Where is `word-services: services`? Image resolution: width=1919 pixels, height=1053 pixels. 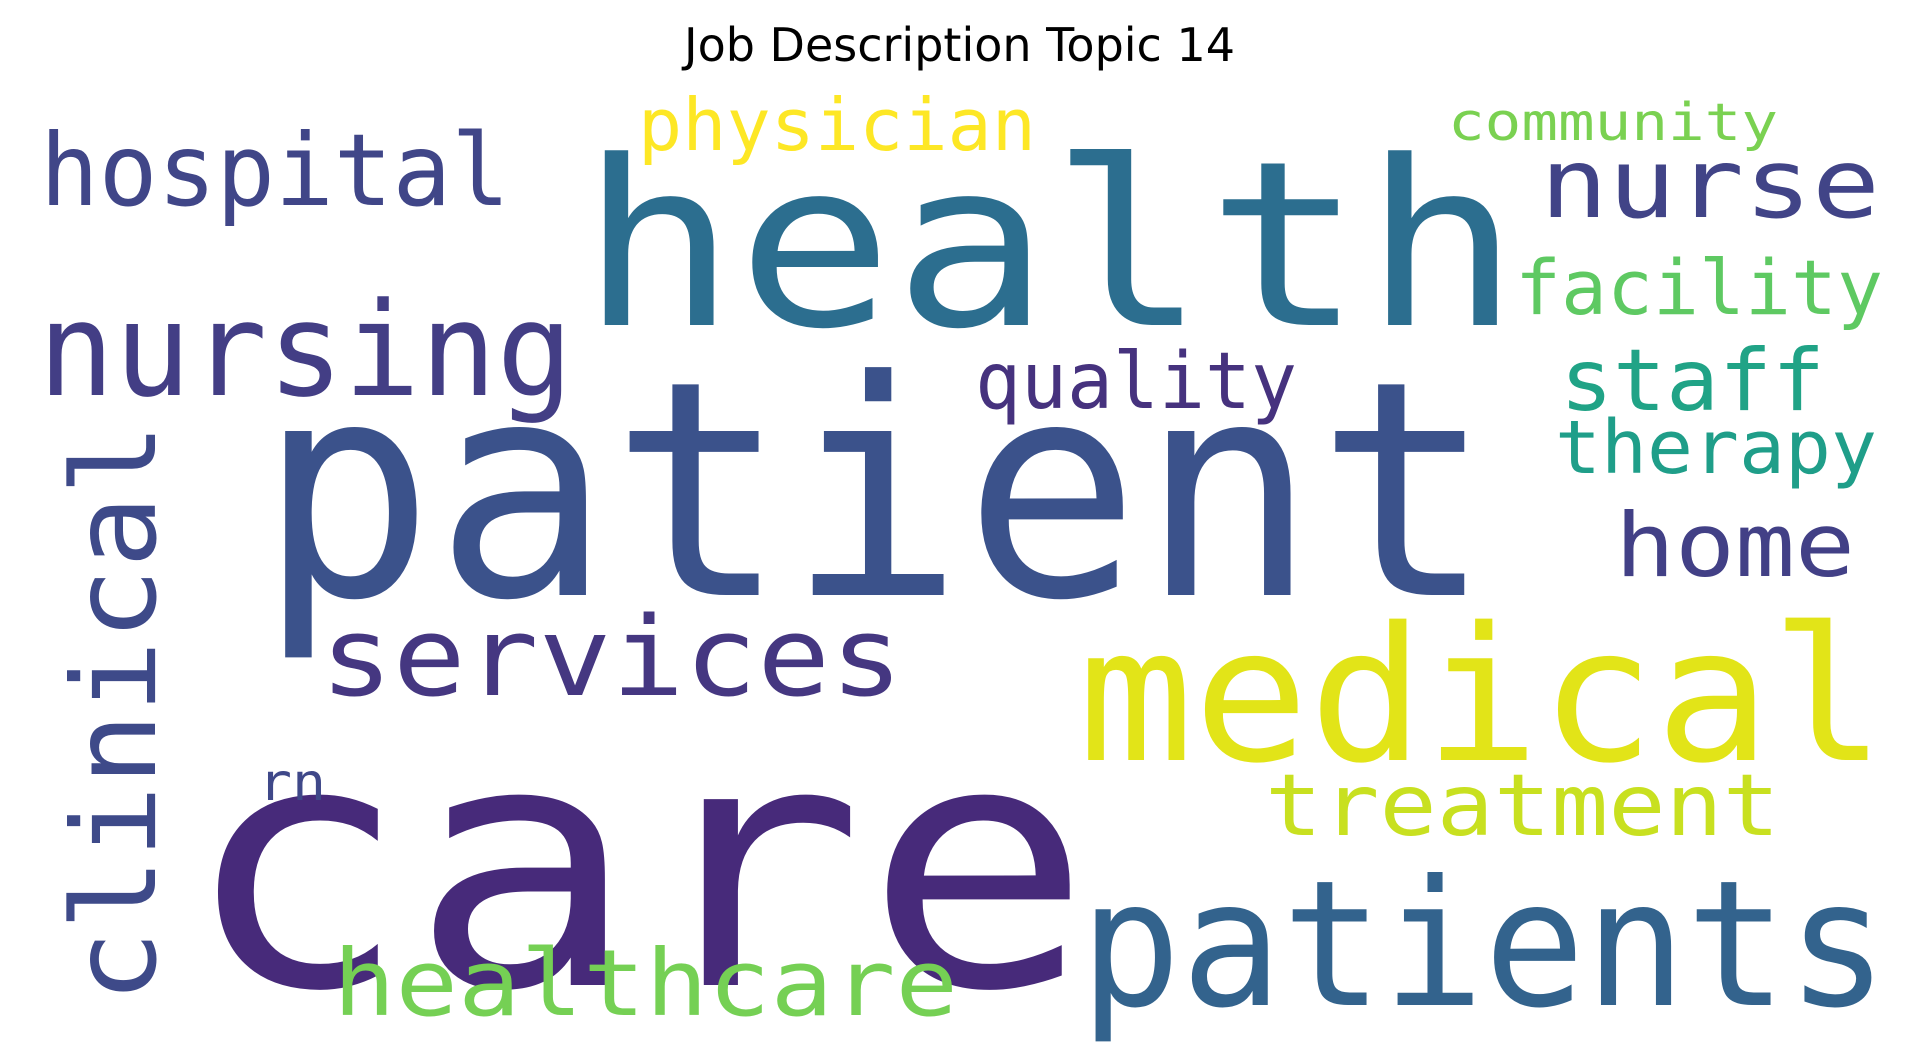
word-services: services is located at coordinates (611, 657).